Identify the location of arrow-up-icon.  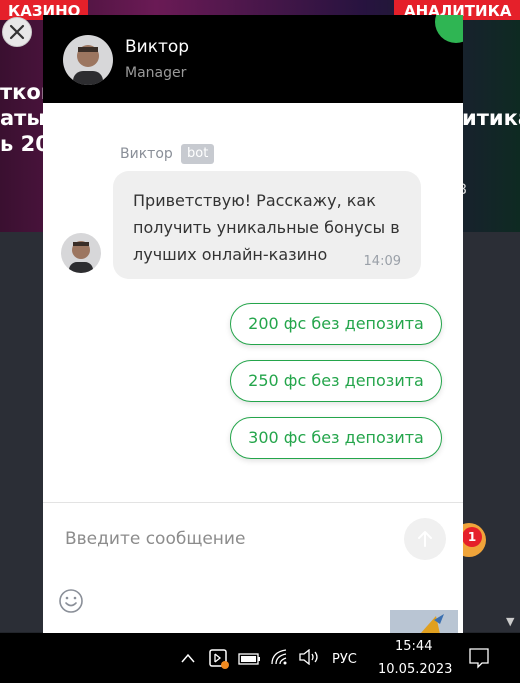
(425, 539).